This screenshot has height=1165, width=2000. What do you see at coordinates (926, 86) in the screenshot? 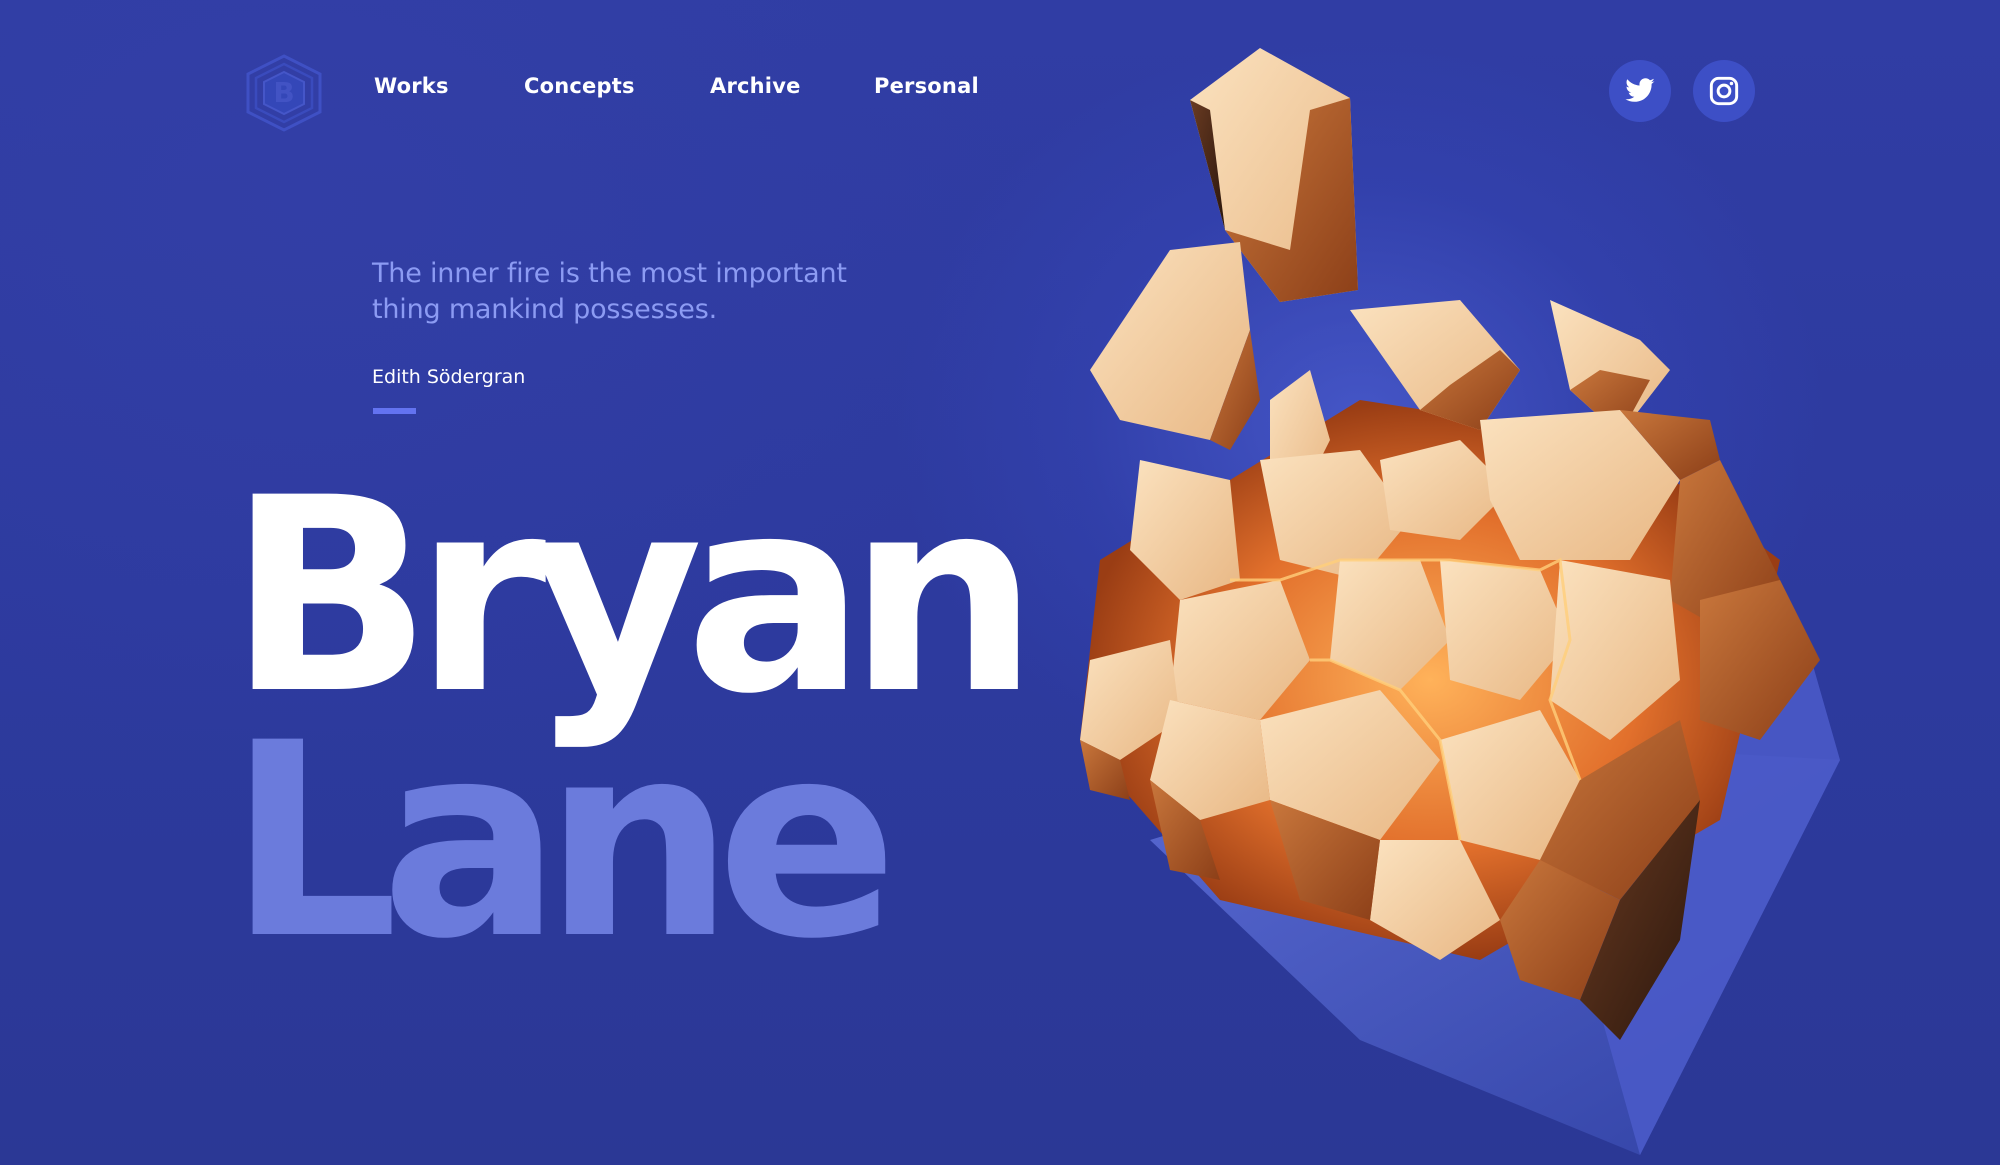
I see `nav-item-personal: Personal` at bounding box center [926, 86].